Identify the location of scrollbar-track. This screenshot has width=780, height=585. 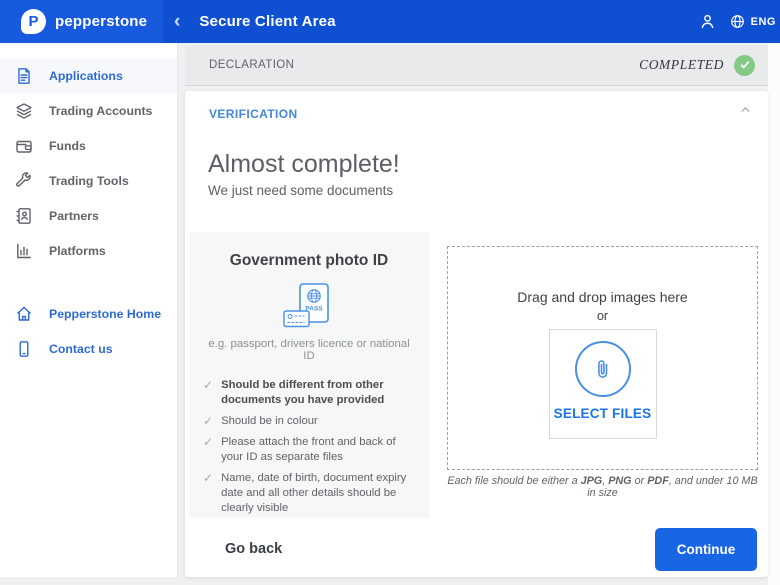
(774, 314).